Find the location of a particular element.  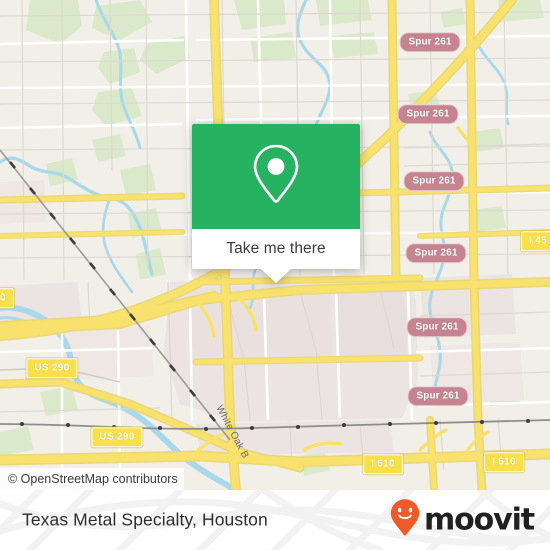

popup-pointer-tail is located at coordinates (276, 276).